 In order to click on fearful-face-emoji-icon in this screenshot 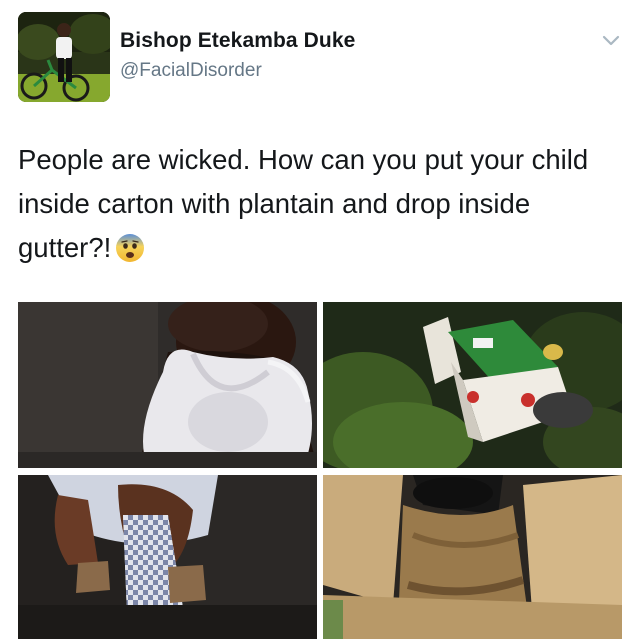, I will do `click(130, 248)`.